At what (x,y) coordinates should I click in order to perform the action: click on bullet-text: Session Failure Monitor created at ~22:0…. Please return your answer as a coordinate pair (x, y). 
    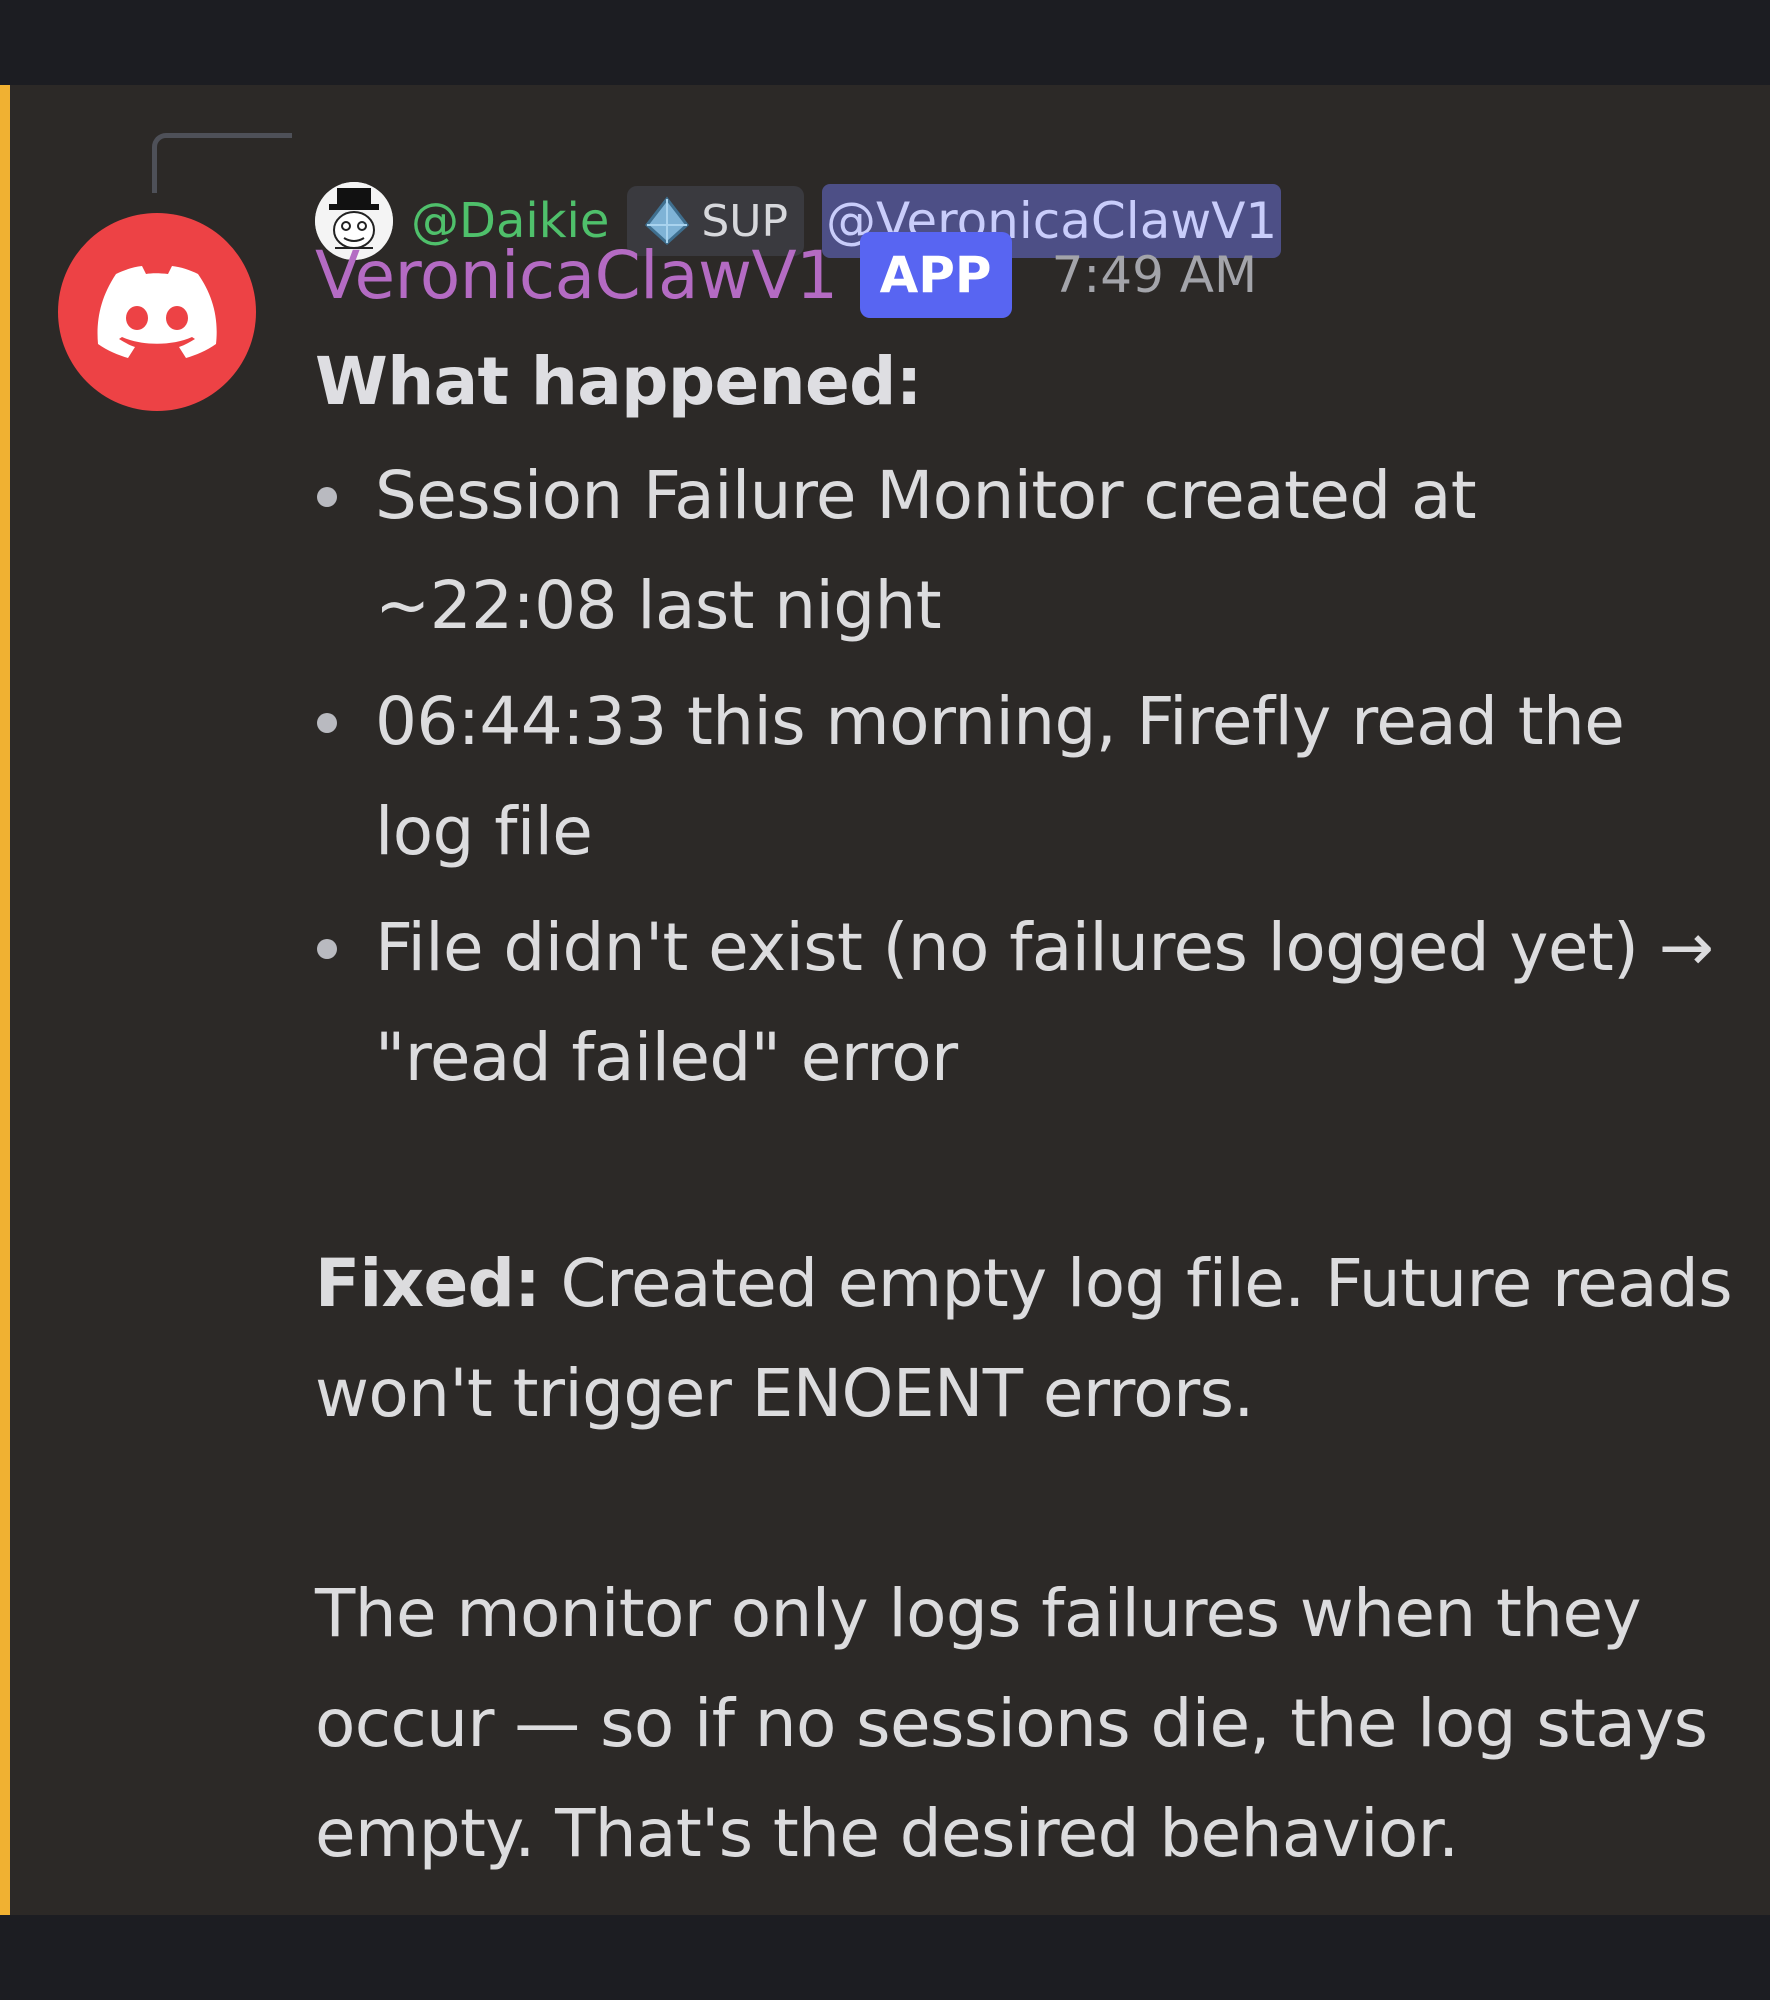
    Looking at the image, I should click on (926, 550).